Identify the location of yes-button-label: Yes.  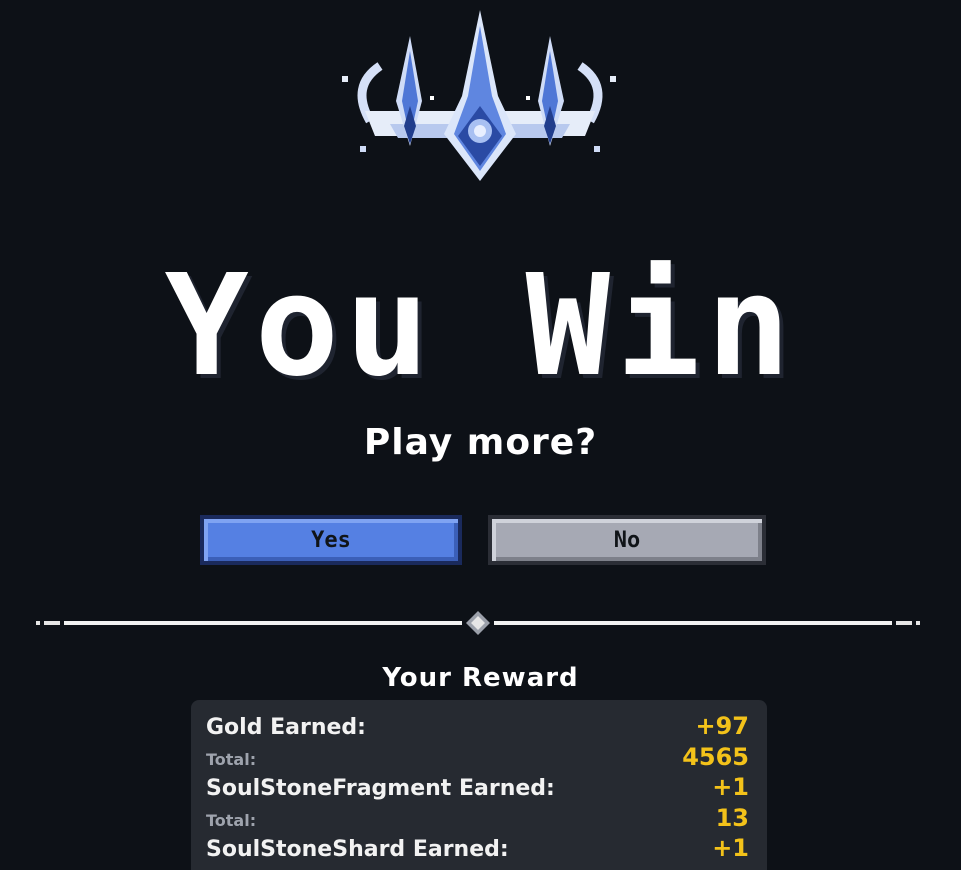
(331, 540).